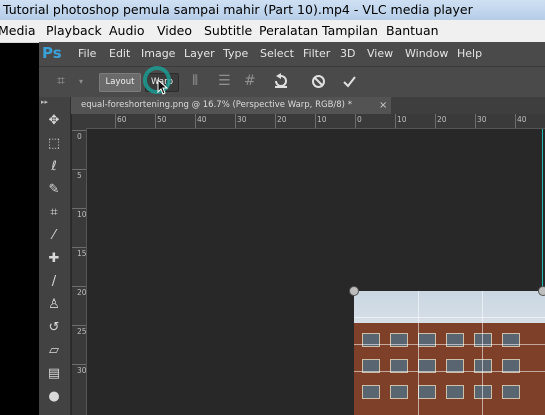 The height and width of the screenshot is (415, 545). Describe the element at coordinates (350, 30) in the screenshot. I see `vlc-menu-tampilan: Tampilan` at that location.